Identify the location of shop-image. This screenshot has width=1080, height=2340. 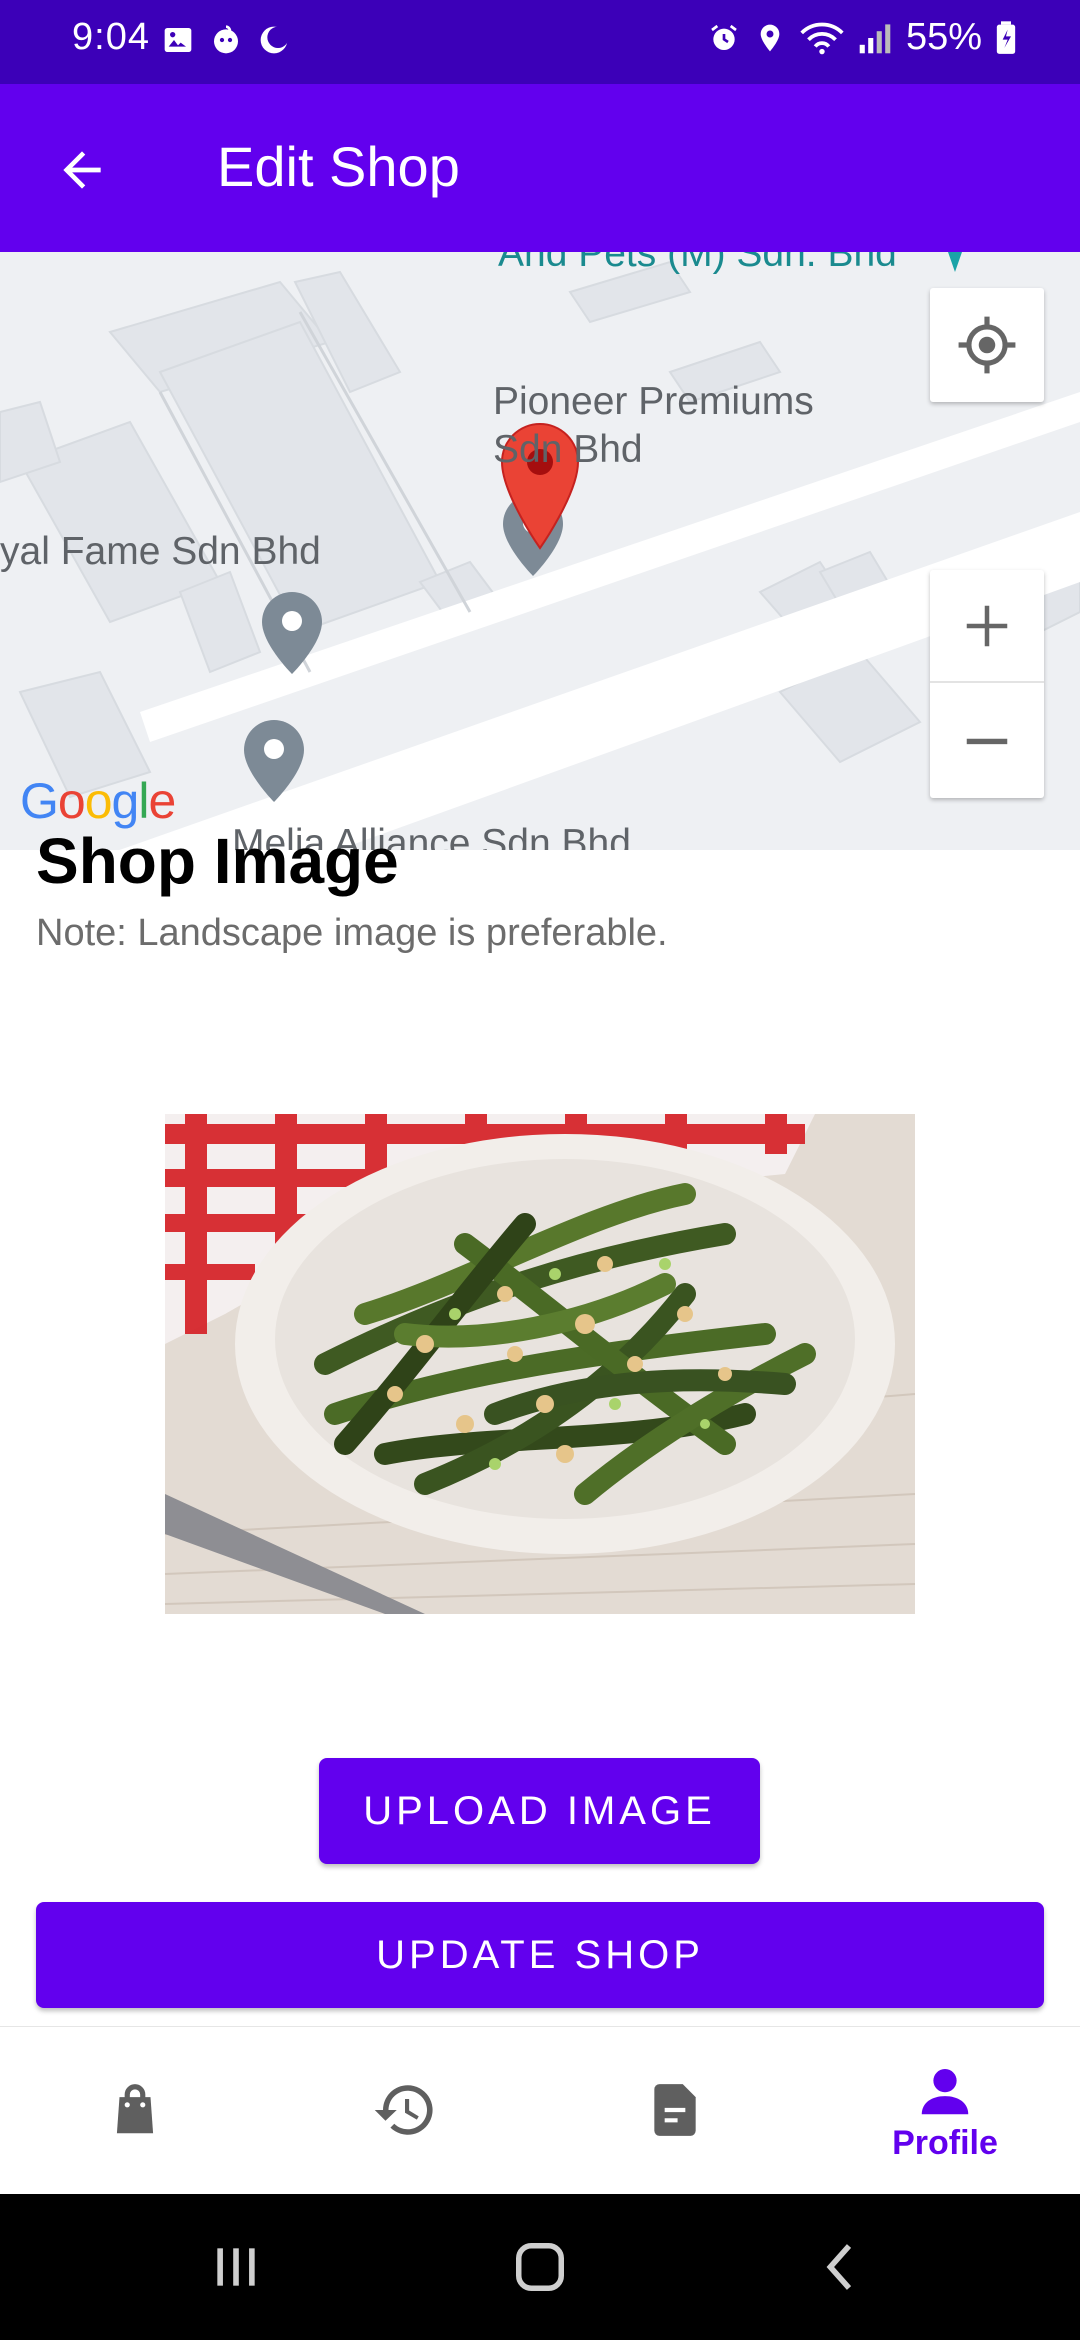
(540, 1364).